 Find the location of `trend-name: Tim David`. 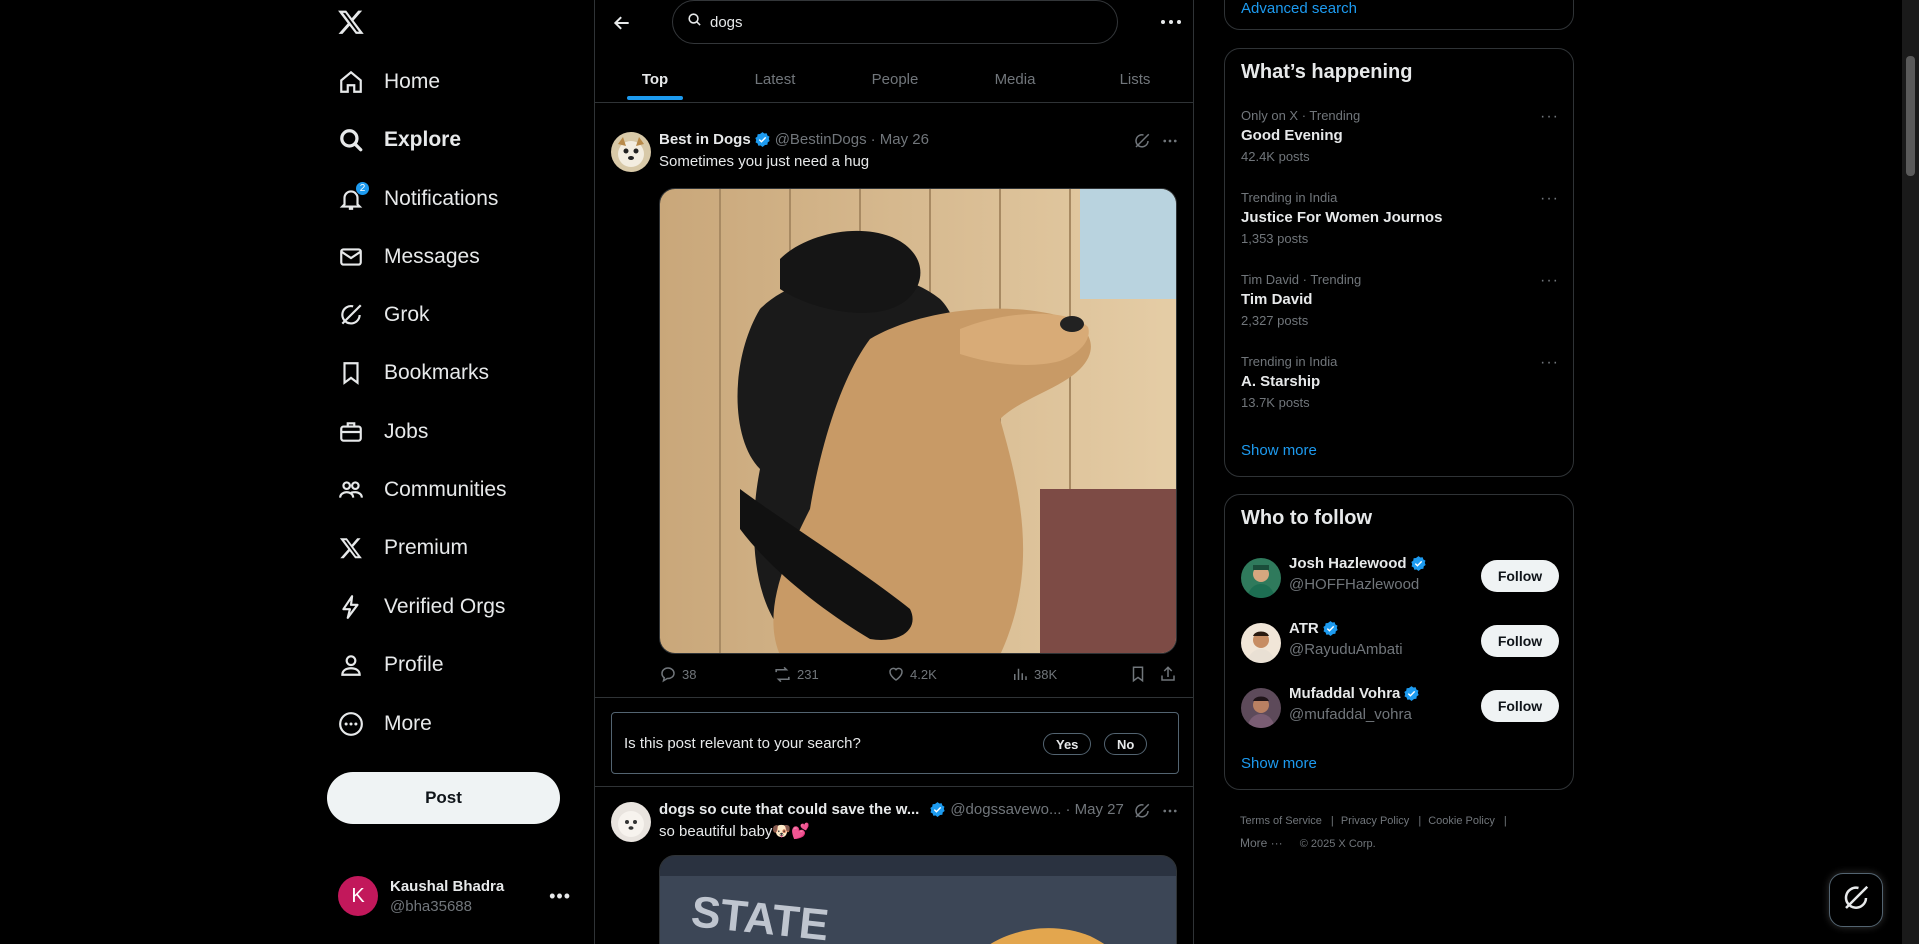

trend-name: Tim David is located at coordinates (1277, 299).